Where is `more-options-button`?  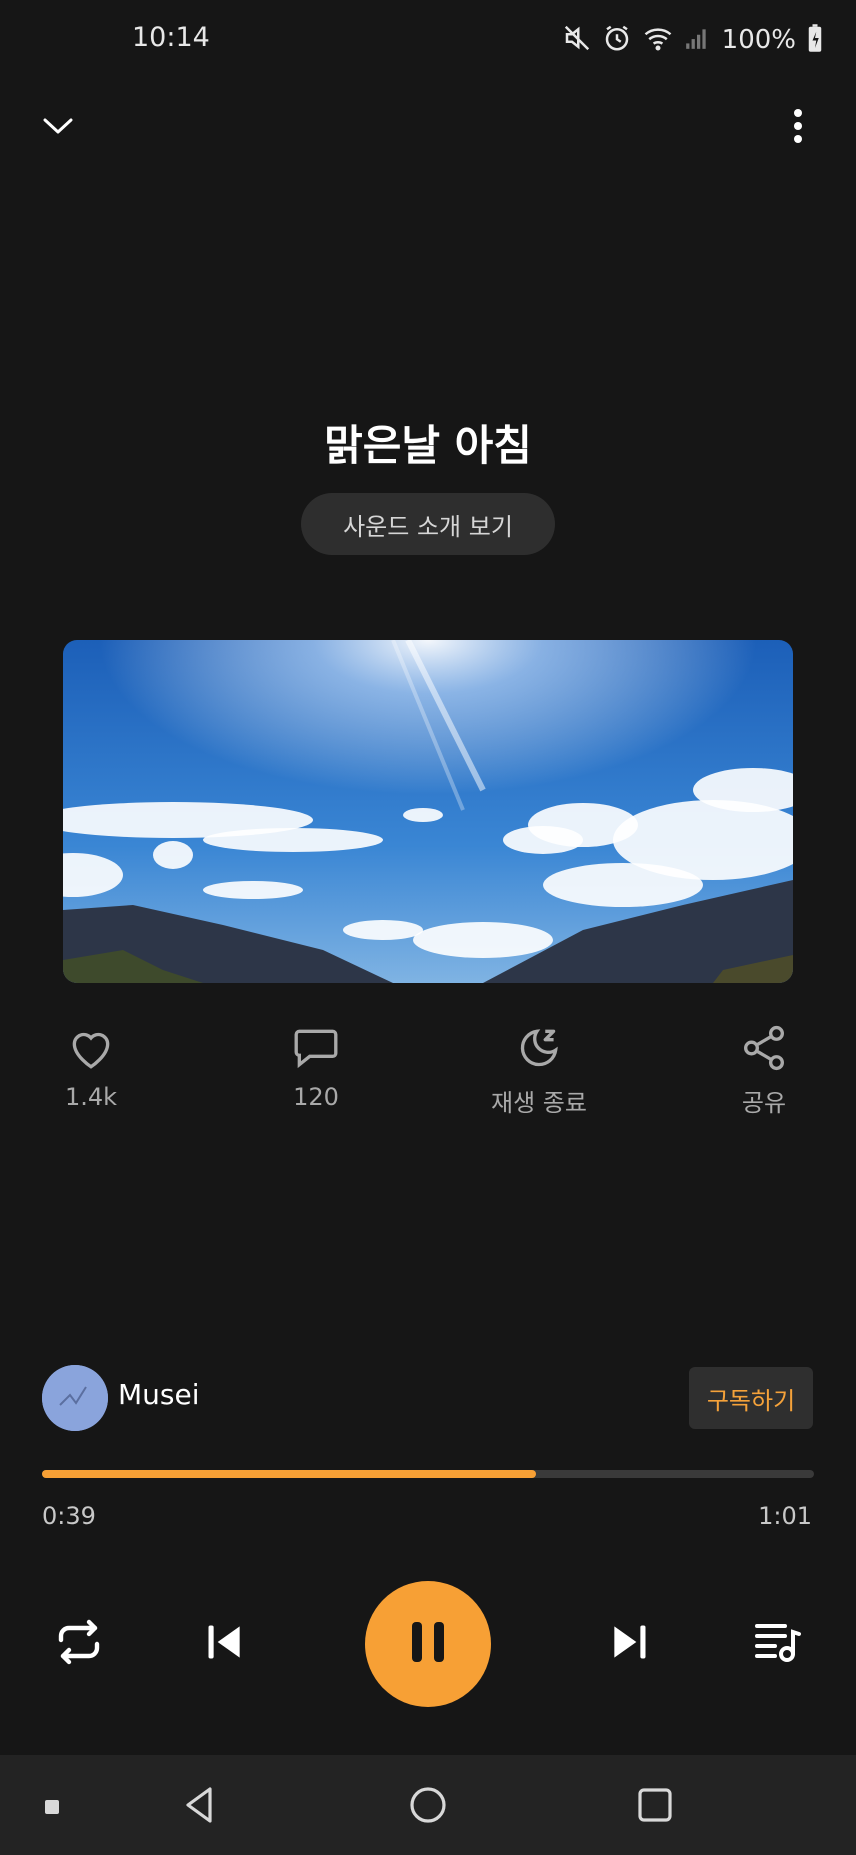
more-options-button is located at coordinates (798, 128).